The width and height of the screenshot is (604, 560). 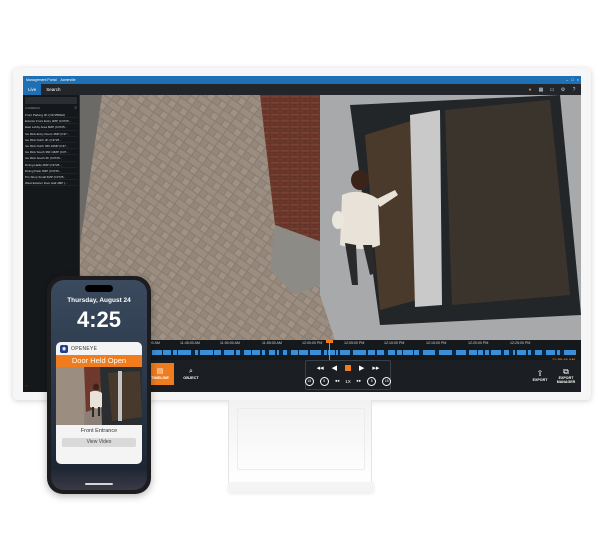 I want to click on export-icon: ⇪, so click(x=540, y=373).